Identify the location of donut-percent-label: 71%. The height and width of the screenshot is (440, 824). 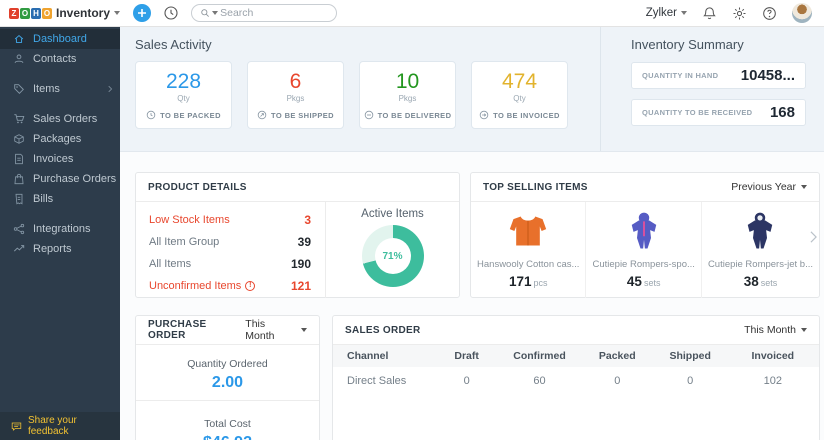
(392, 256).